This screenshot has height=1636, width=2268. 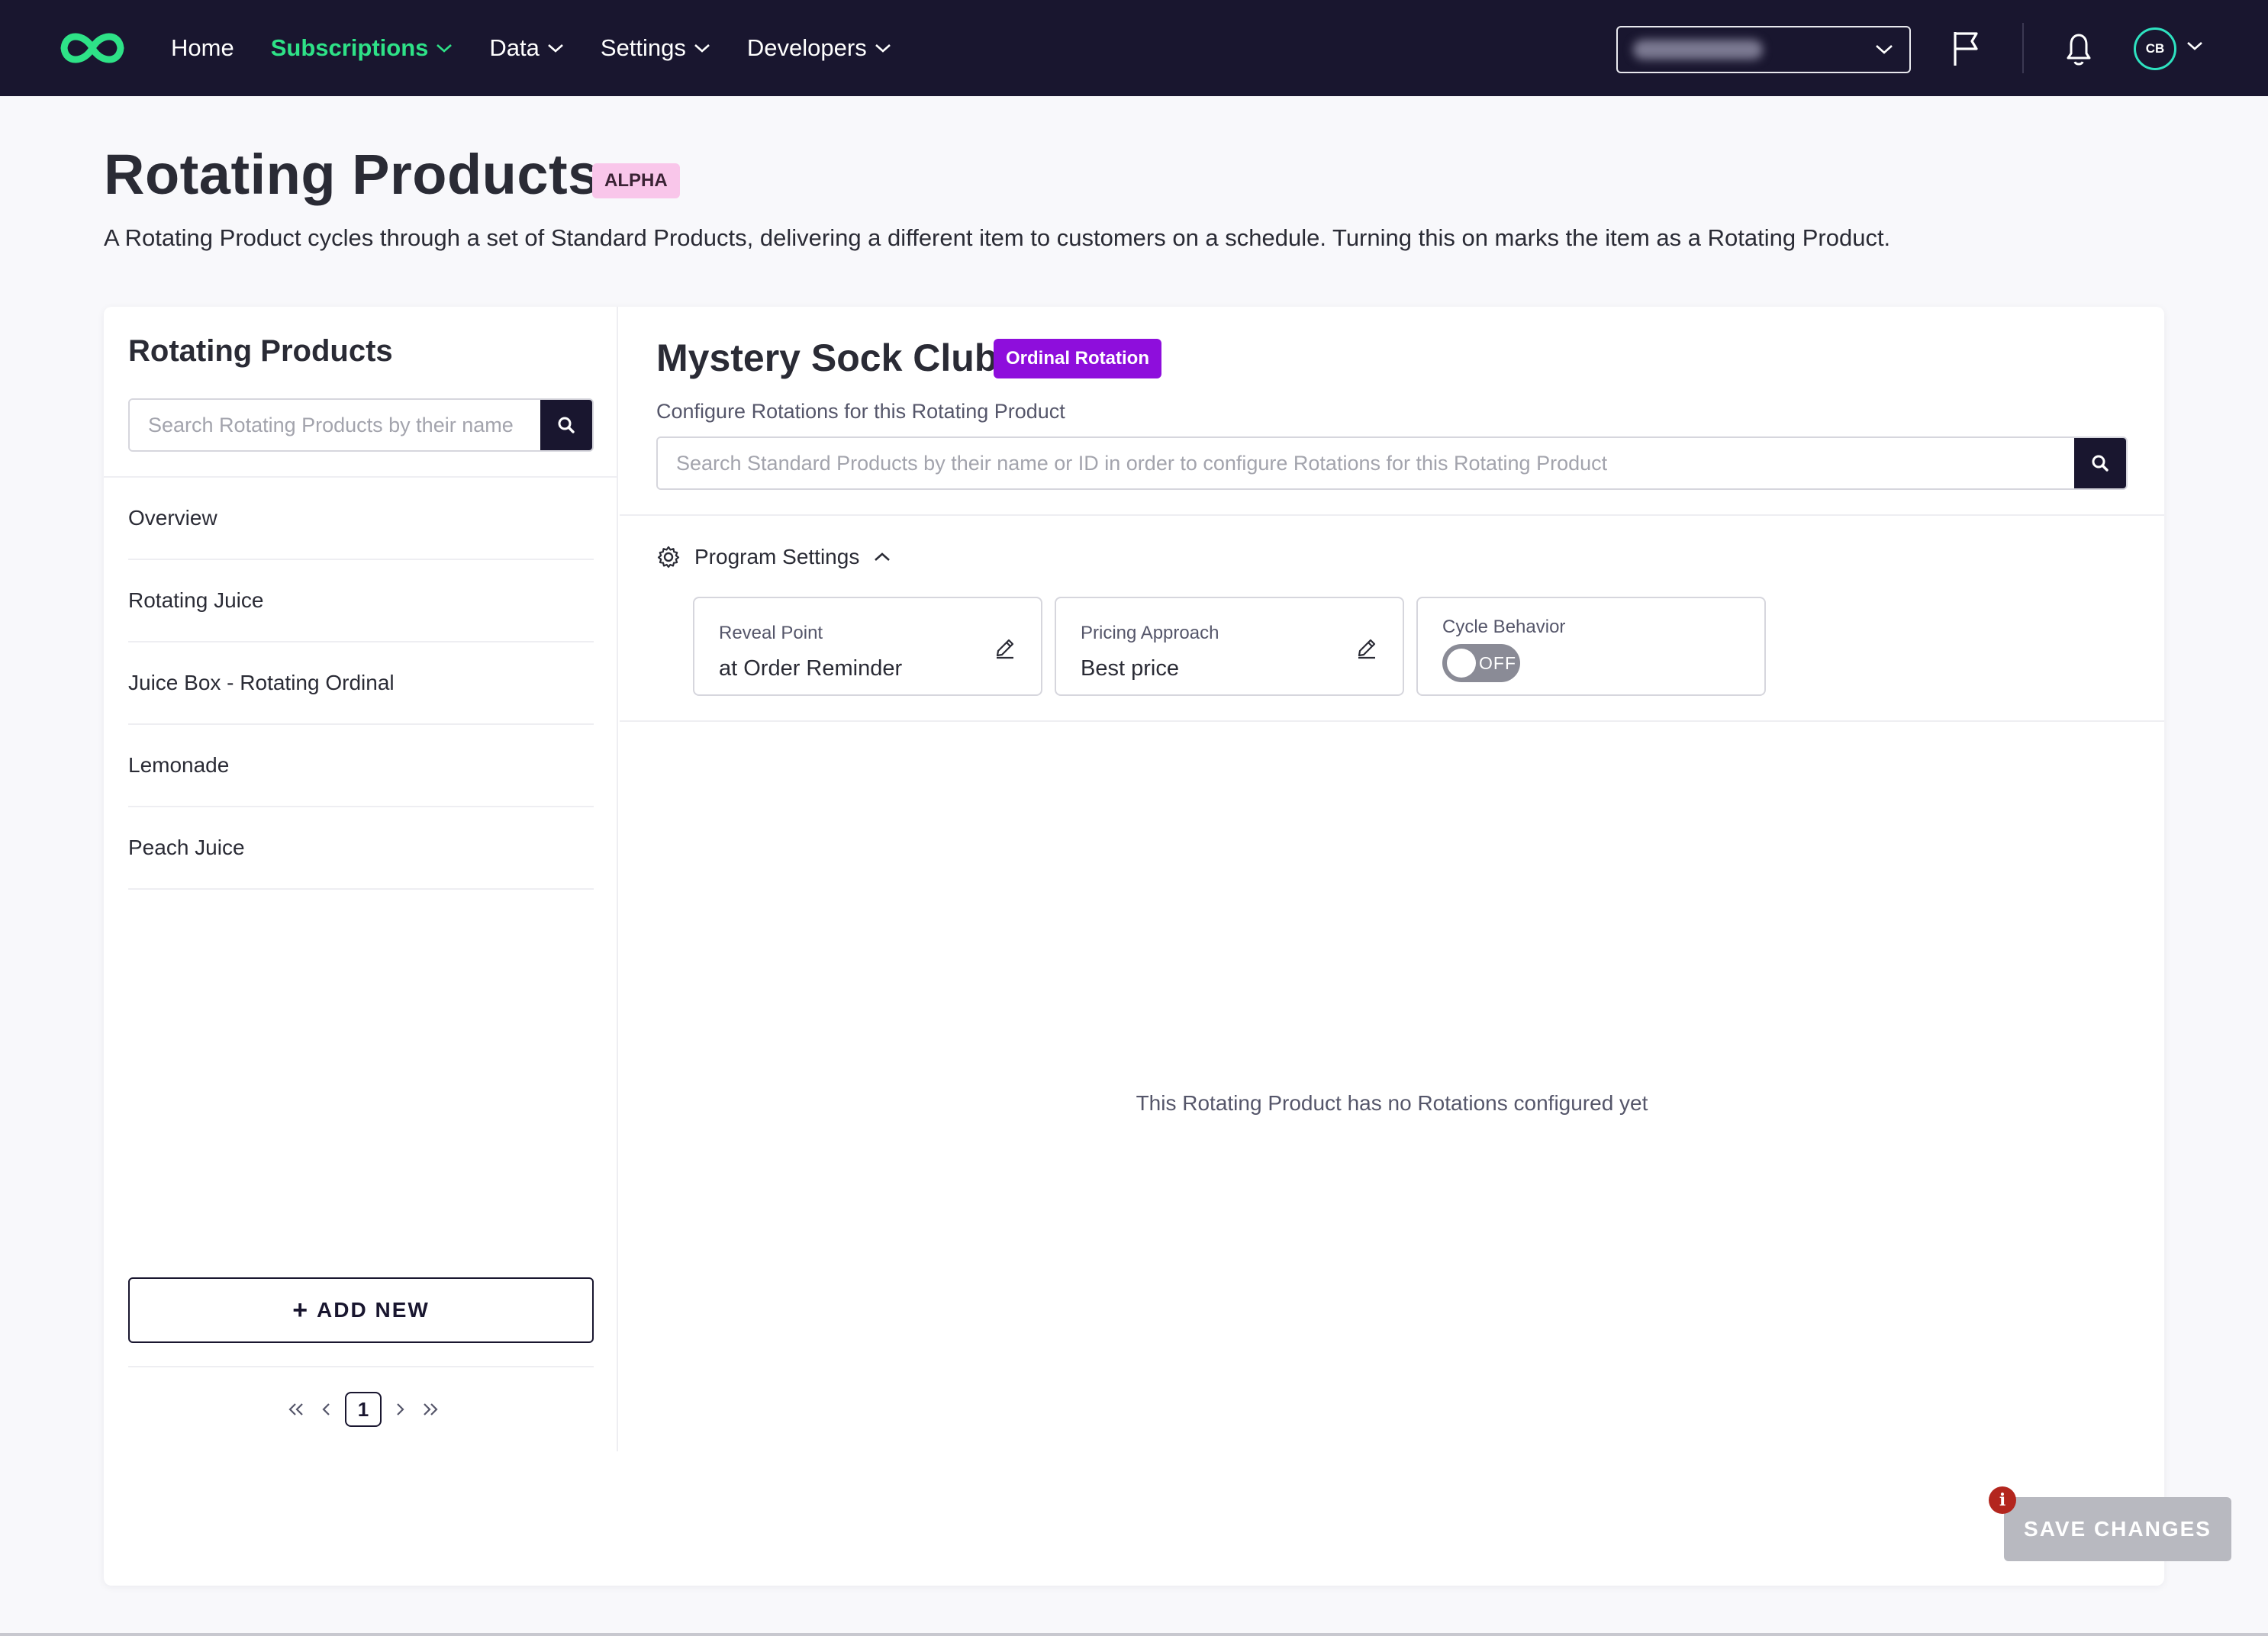 I want to click on add-new-button: + ADD NEW, so click(x=361, y=1310).